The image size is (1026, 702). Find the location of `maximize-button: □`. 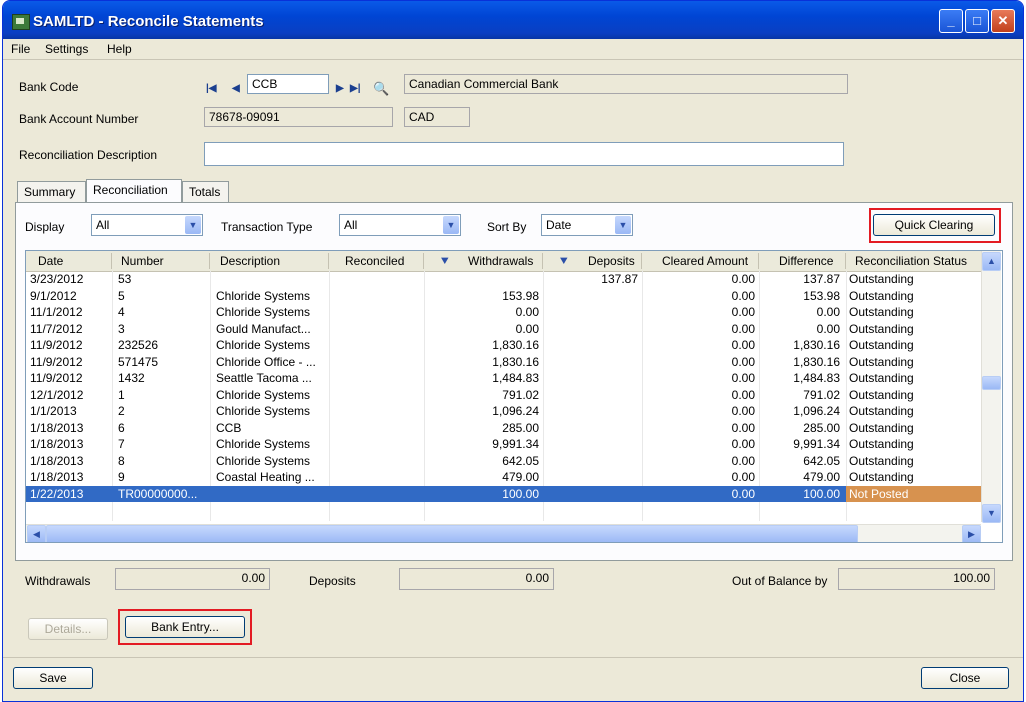

maximize-button: □ is located at coordinates (977, 21).